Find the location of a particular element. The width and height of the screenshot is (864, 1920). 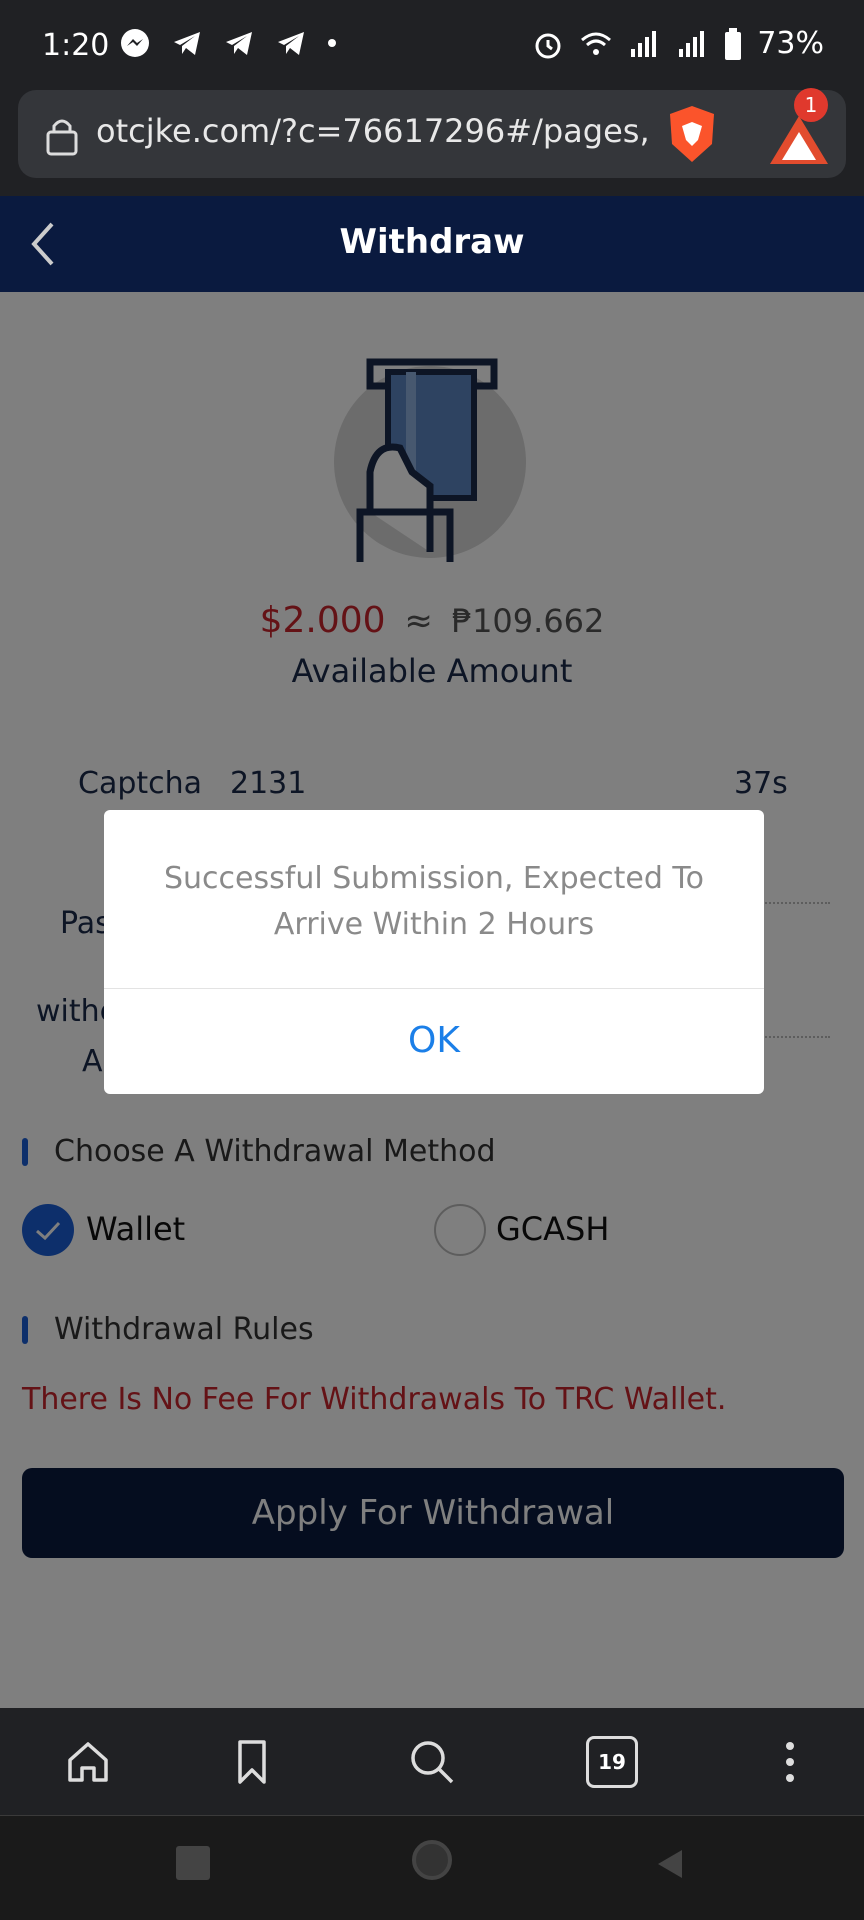

system-nav-bar is located at coordinates (432, 1868).